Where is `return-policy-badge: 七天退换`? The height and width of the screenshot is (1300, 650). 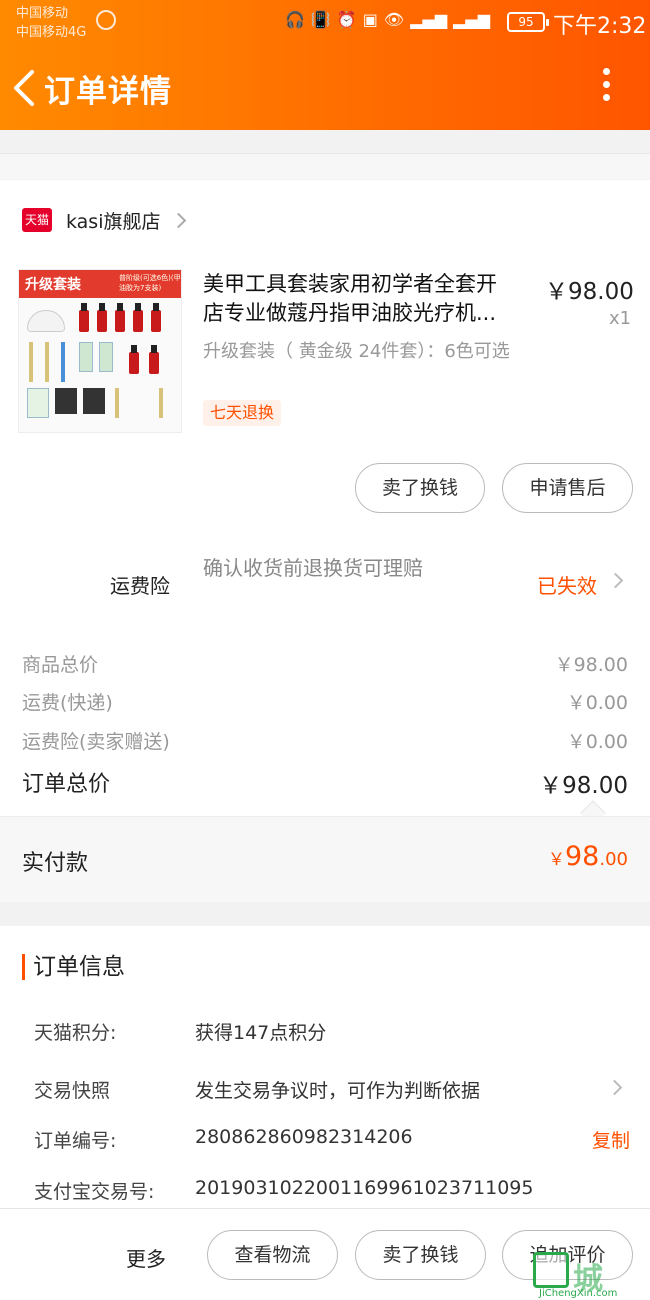 return-policy-badge: 七天退换 is located at coordinates (242, 413).